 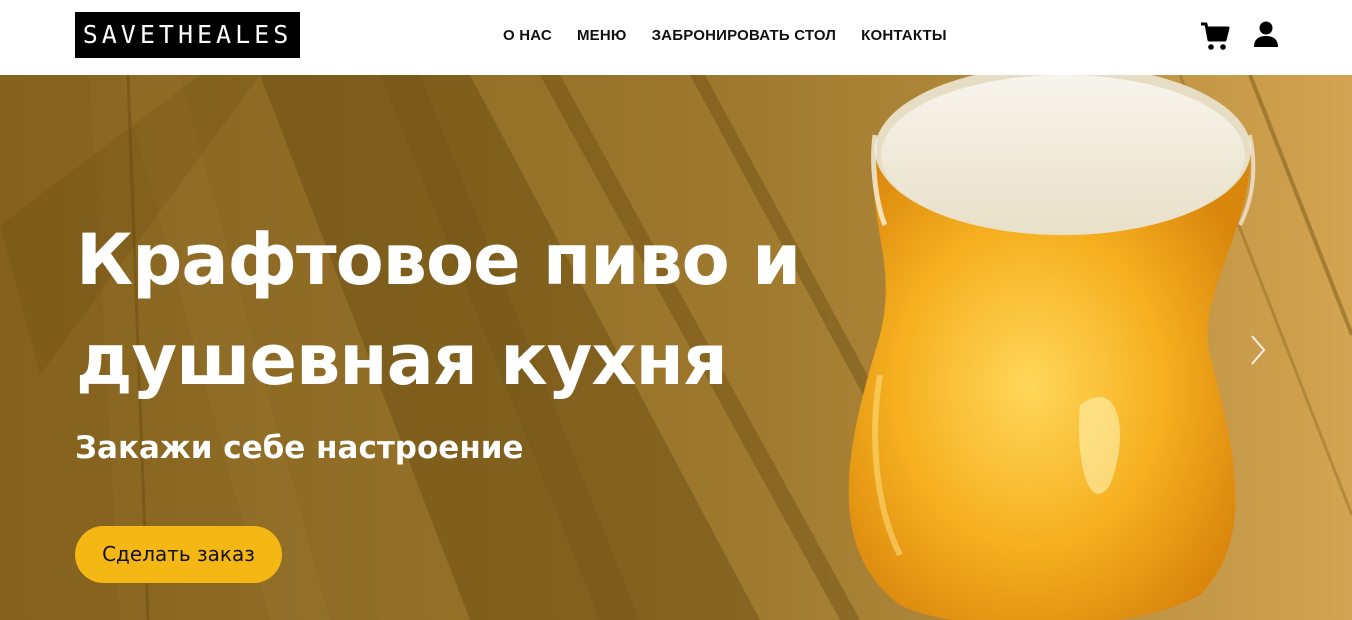 What do you see at coordinates (299, 448) in the screenshot?
I see `hero-subtitle: Закажи себе настроение` at bounding box center [299, 448].